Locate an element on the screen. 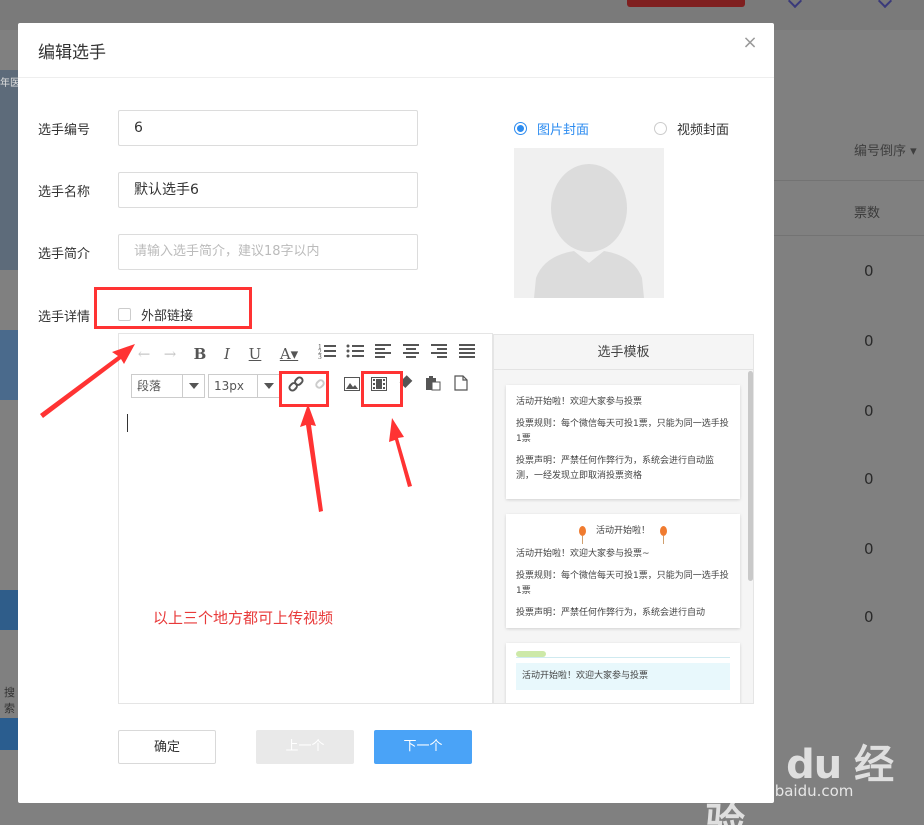 Image resolution: width=924 pixels, height=825 pixels. baidu-watermark: Bai du 经验 jingyan.baidu.com is located at coordinates (799, 783).